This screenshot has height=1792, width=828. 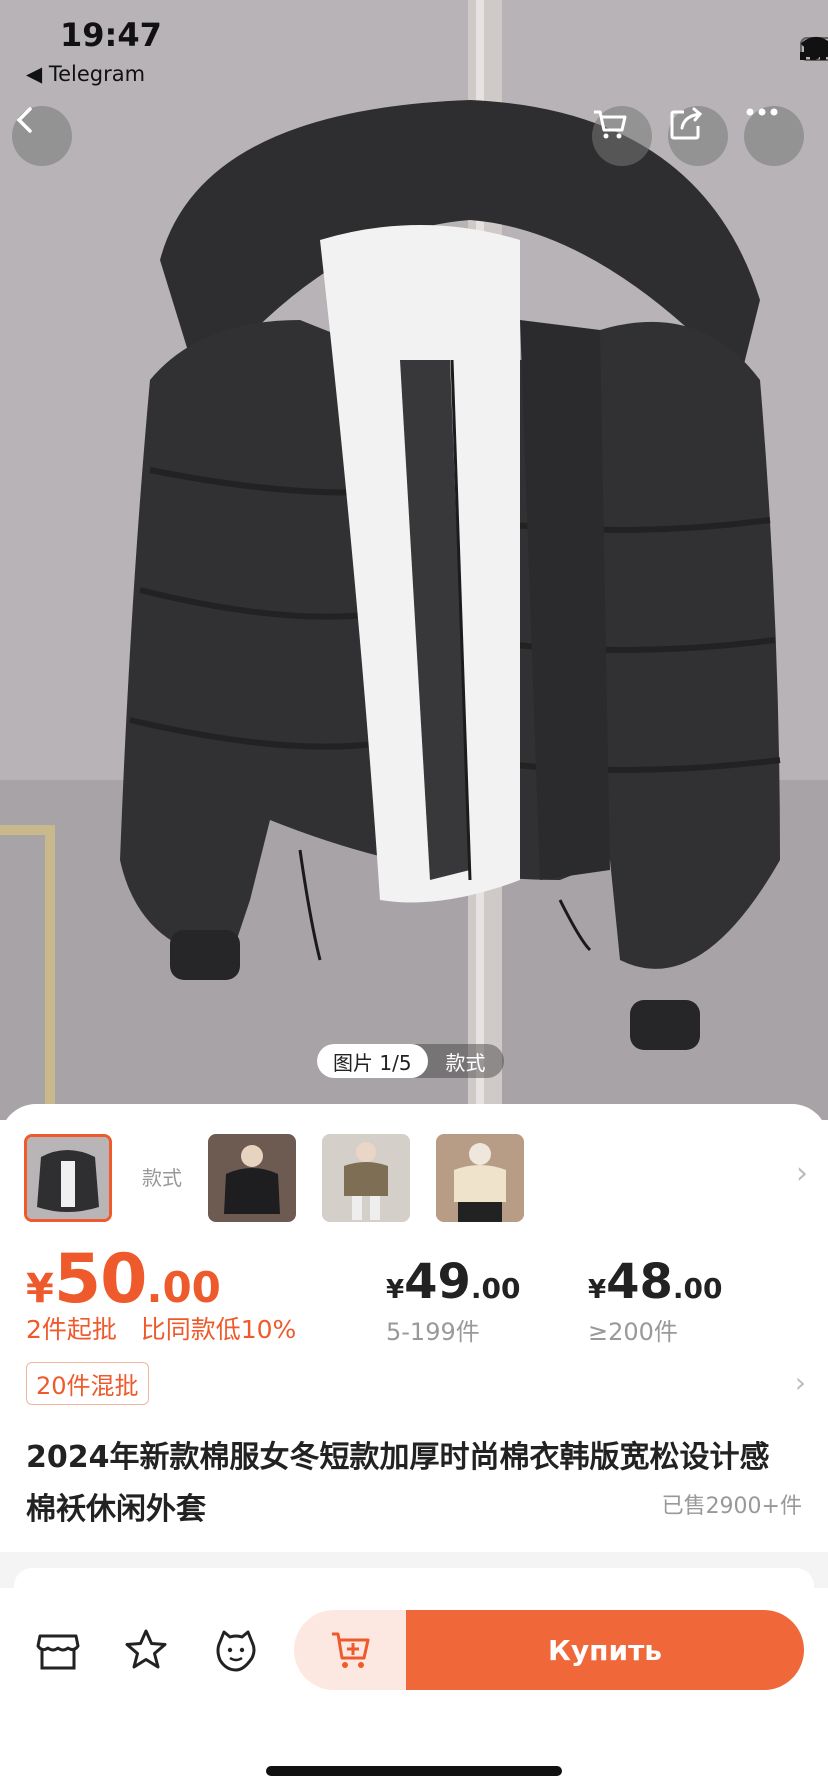 What do you see at coordinates (802, 1173) in the screenshot?
I see `thumbnail-more-chevron-icon: ›` at bounding box center [802, 1173].